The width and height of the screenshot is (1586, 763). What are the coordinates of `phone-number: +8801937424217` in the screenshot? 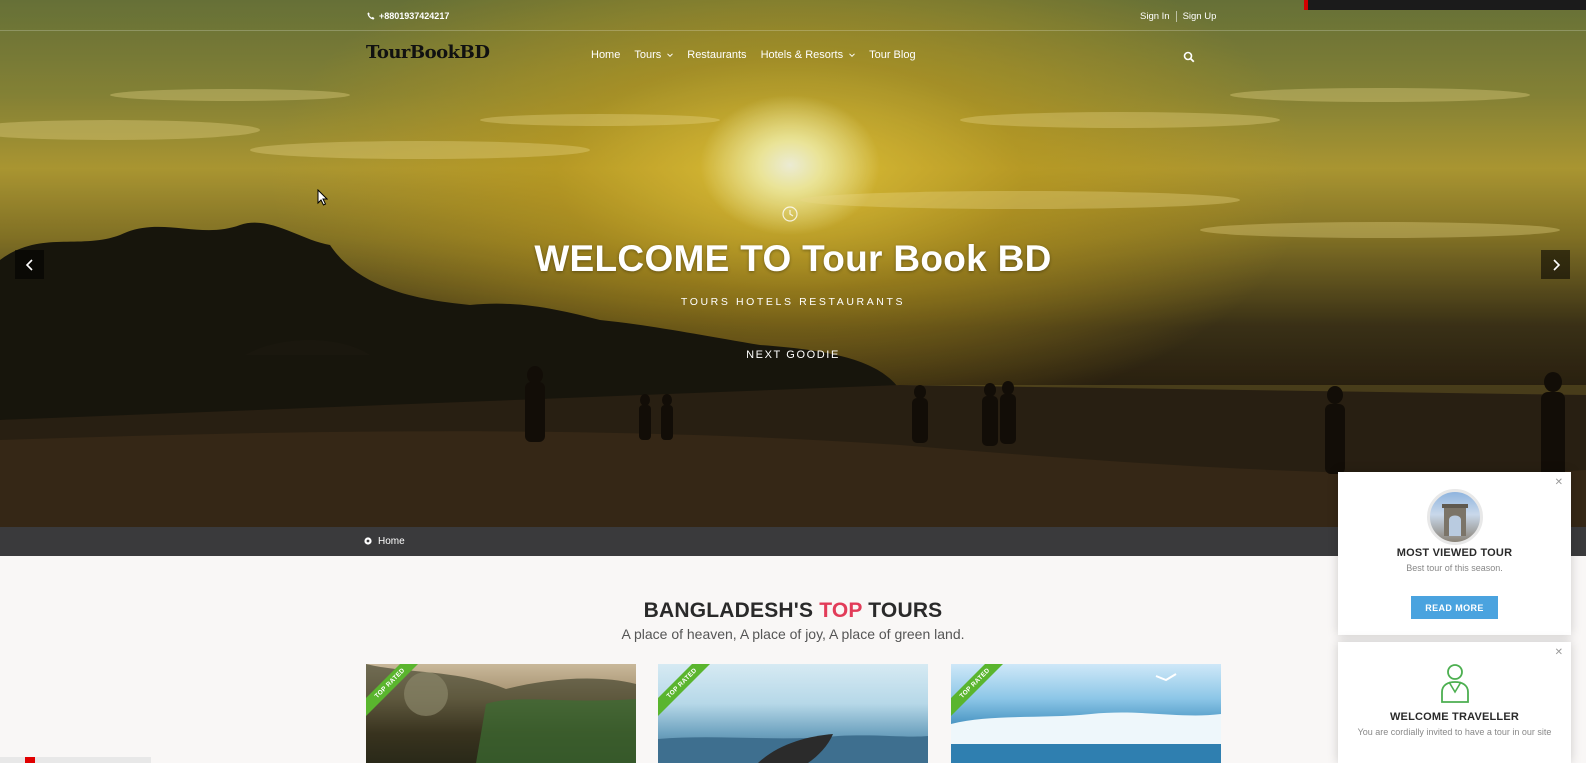 It's located at (414, 16).